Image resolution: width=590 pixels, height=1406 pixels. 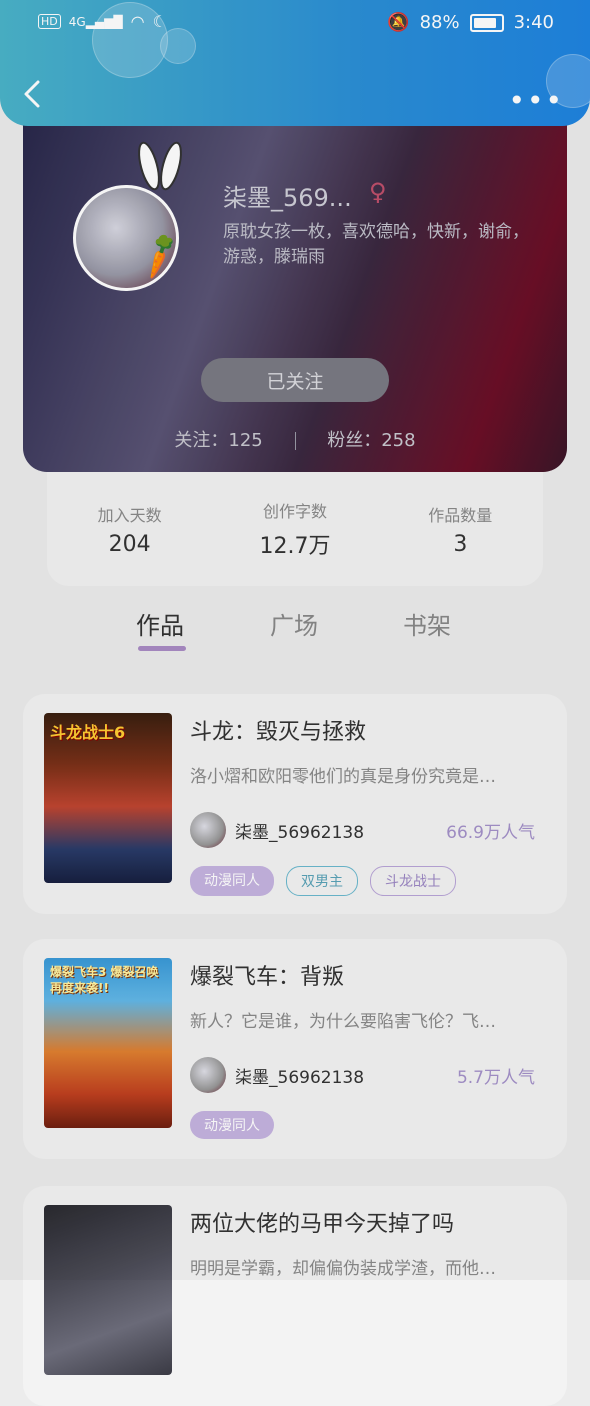 What do you see at coordinates (77, 21) in the screenshot?
I see `network-label: 4G` at bounding box center [77, 21].